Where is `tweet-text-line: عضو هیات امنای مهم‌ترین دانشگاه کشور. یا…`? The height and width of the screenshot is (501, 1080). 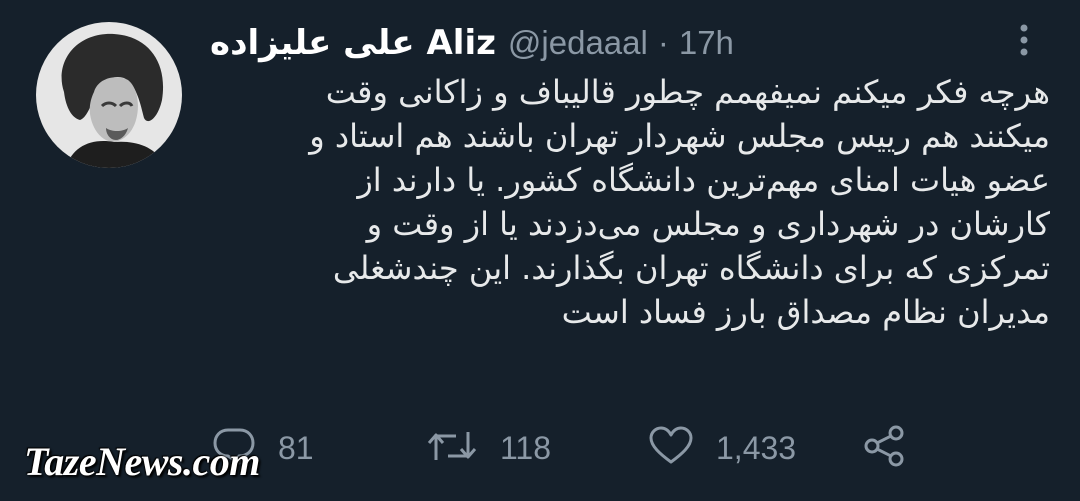
tweet-text-line: عضو هیات امنای مهم‌ترین دانشگاه کشور. یا… is located at coordinates (703, 180).